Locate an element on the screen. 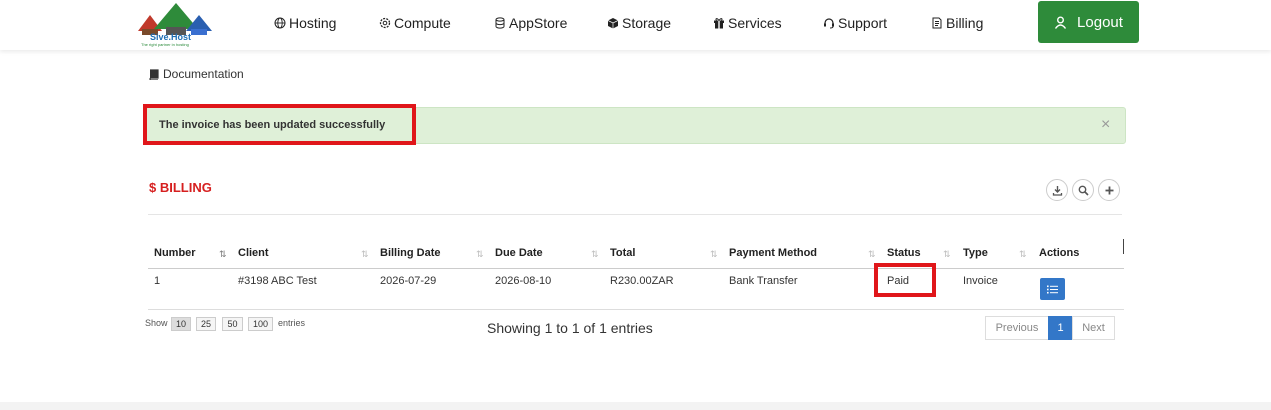  user-icon is located at coordinates (1060, 22).